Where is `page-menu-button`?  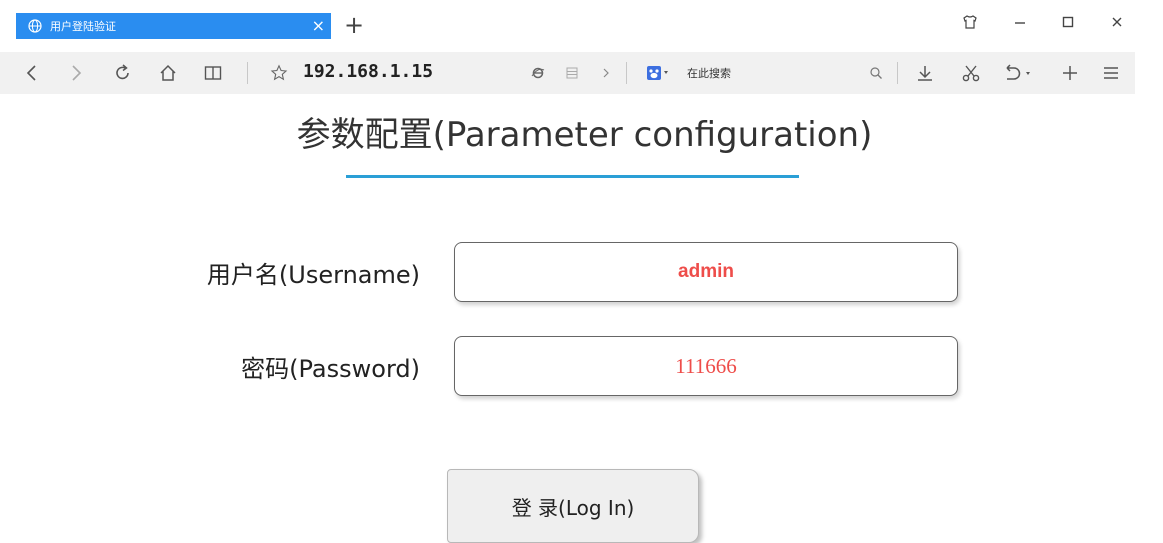 page-menu-button is located at coordinates (572, 73).